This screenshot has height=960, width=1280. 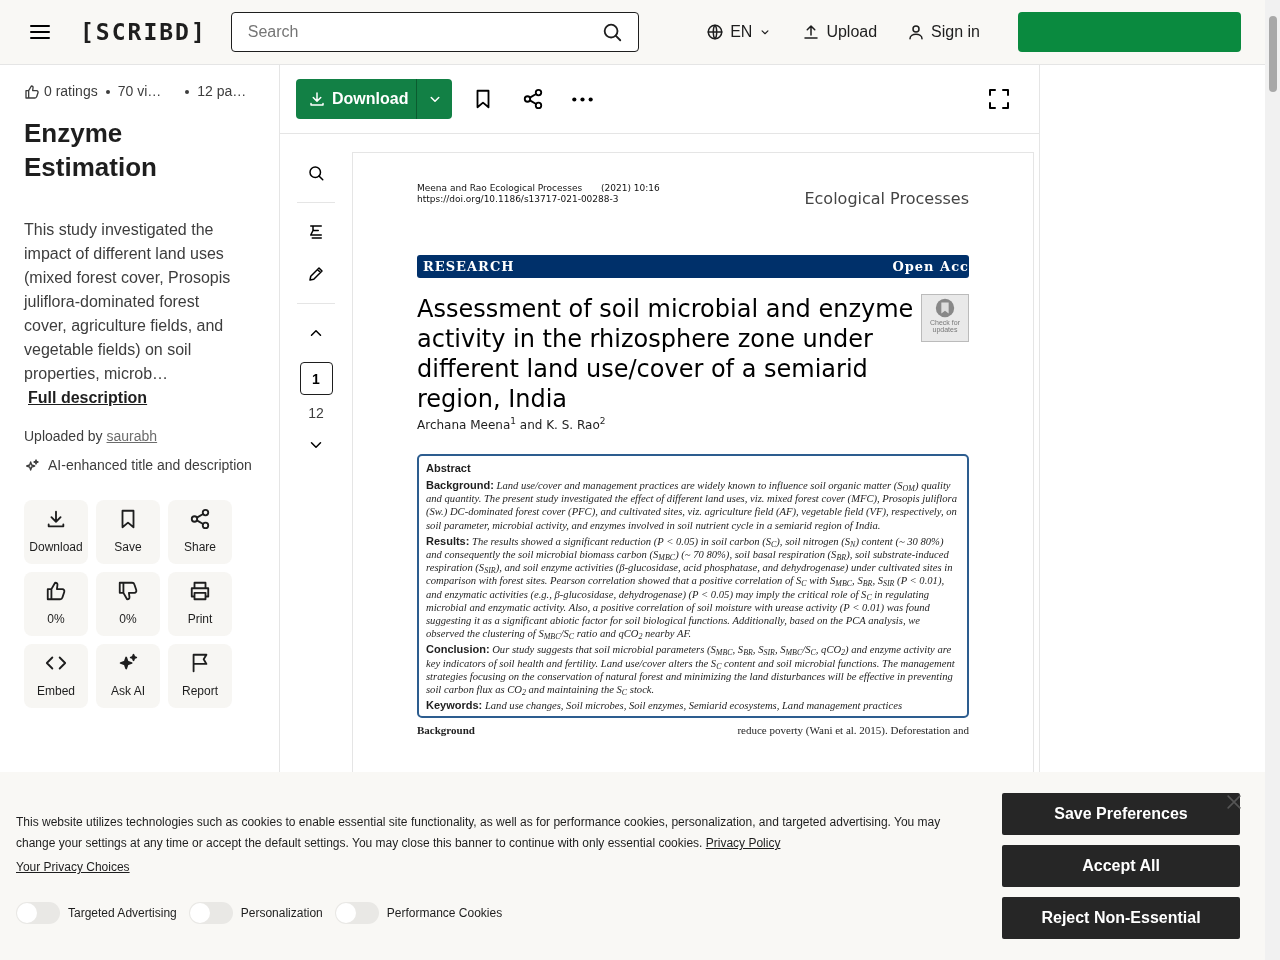 What do you see at coordinates (692, 505) in the screenshot?
I see `abstract-paragraph: Background: Land use/cover and management practices are widely known to influence soil organic matter (S$_{OM}$) quality and quantity. The present study investigated the effect of different land uses, viz. mixed forest cover (MFC), Prosopis juliflora (Sw.) DC-dominated forest cover (PFC), and cultivated sites, viz. agriculture field (AF), vegetable field (VF), respectively, on soil parameter, microbial activity, and enzymes involved in soil nutrient cycle in a semiarid region of India.` at bounding box center [692, 505].